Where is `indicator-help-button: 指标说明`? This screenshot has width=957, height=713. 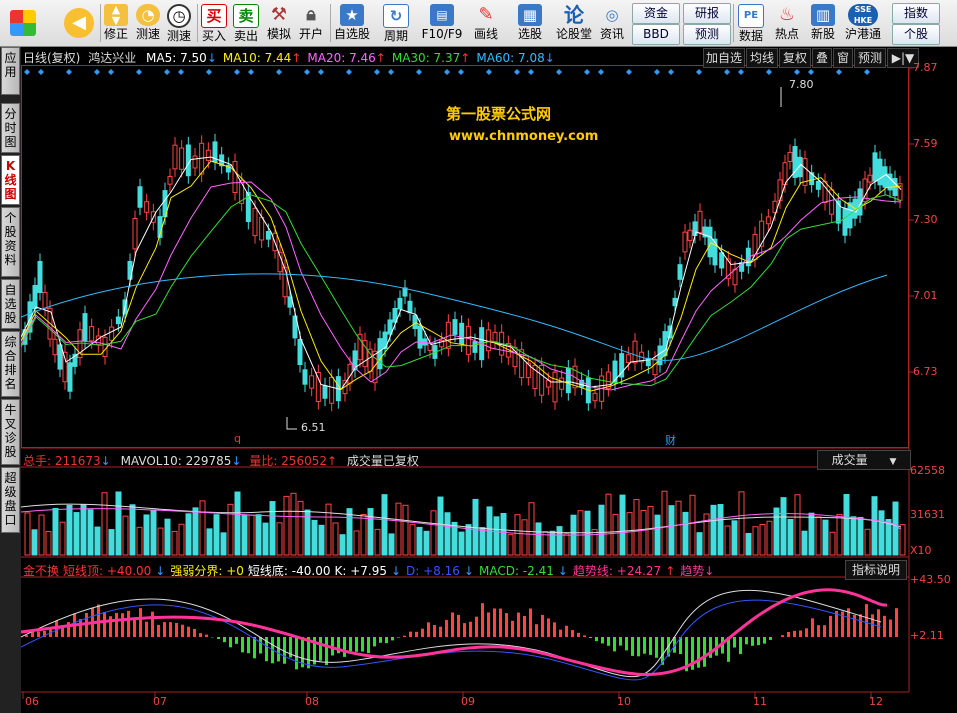
indicator-help-button: 指标说明 is located at coordinates (876, 570).